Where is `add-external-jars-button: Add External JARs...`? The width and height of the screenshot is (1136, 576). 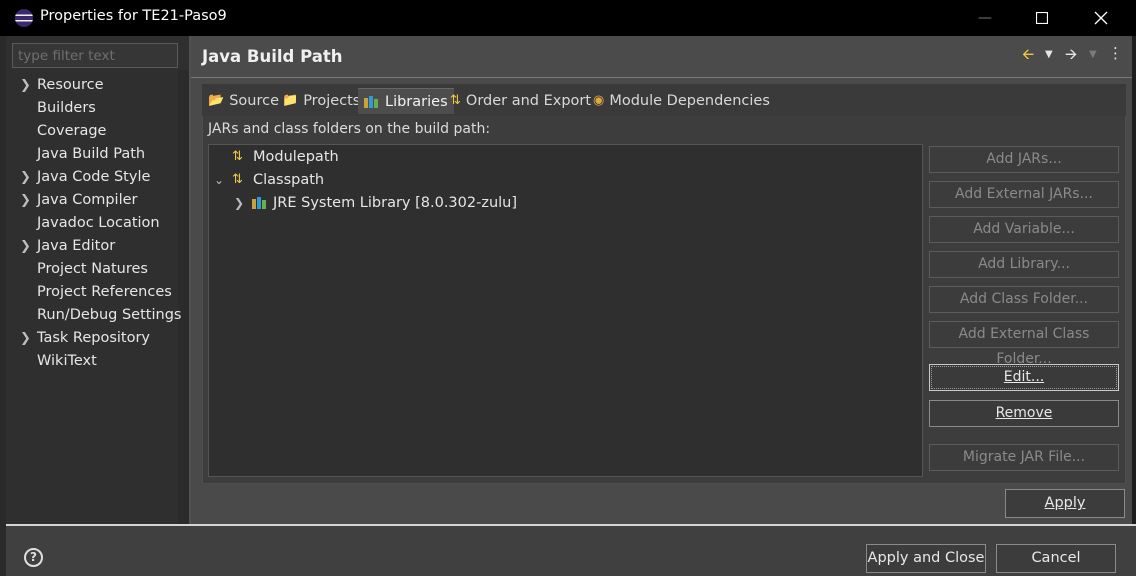
add-external-jars-button: Add External JARs... is located at coordinates (1024, 194).